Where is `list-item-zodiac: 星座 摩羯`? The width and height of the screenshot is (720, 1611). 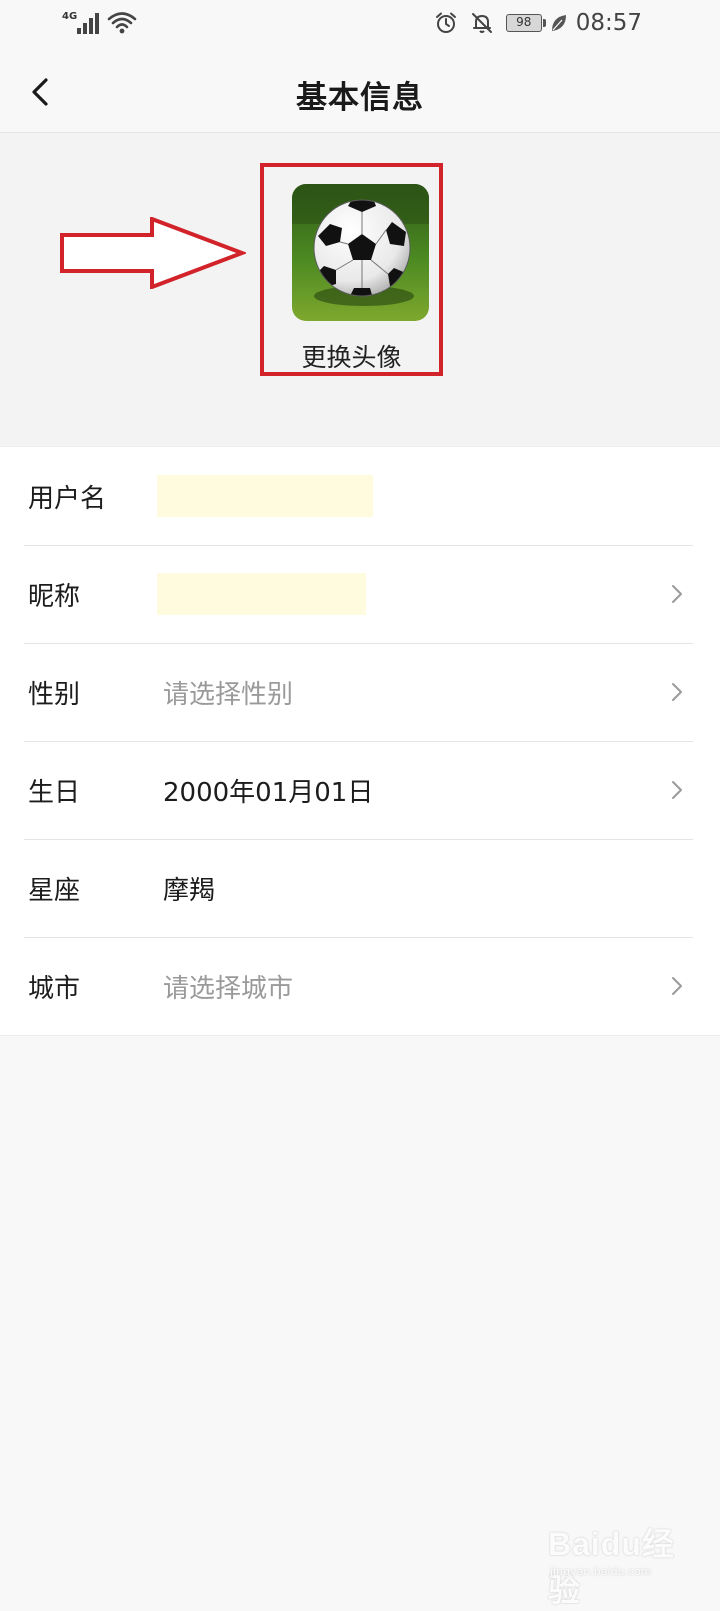 list-item-zodiac: 星座 摩羯 is located at coordinates (360, 888).